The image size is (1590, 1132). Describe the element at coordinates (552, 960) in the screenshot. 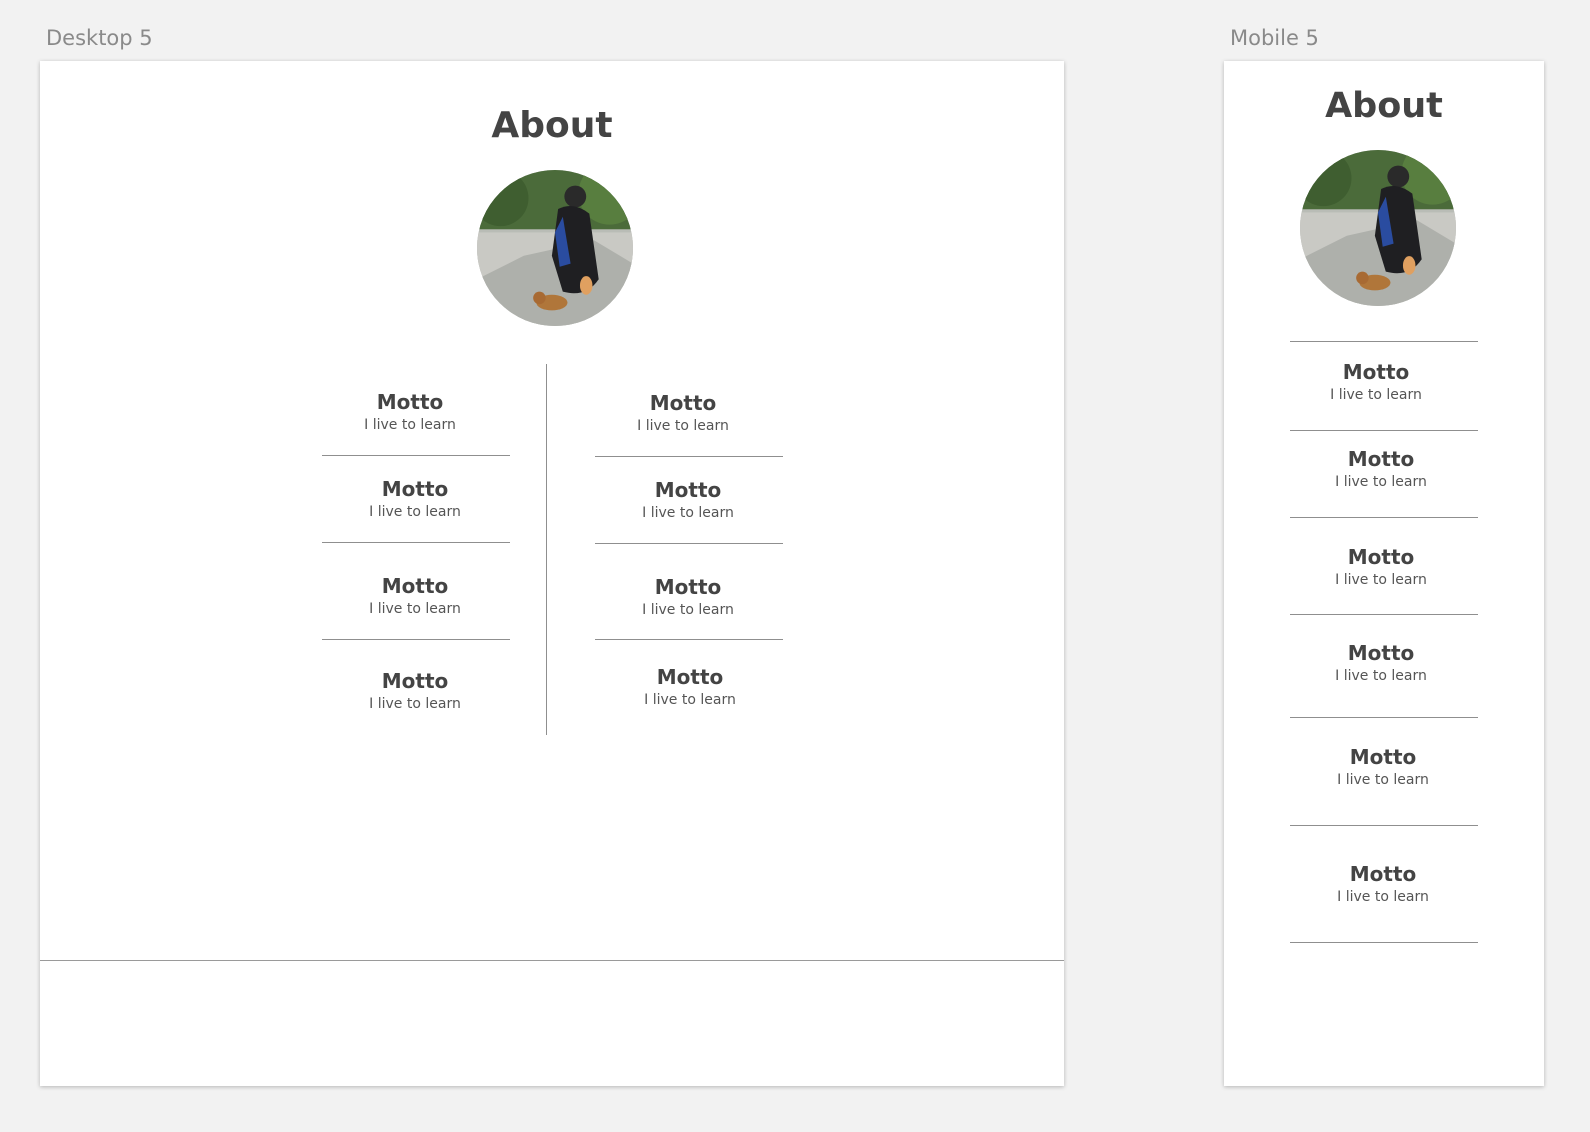

I see `fold-line` at that location.